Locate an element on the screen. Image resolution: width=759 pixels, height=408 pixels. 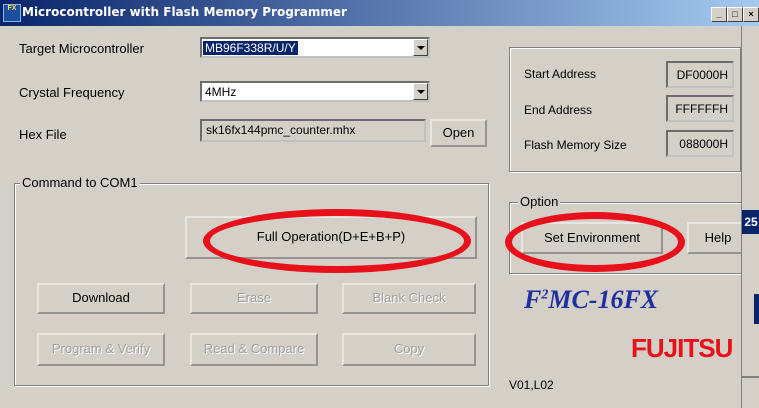
minimize-button: _ is located at coordinates (719, 14).